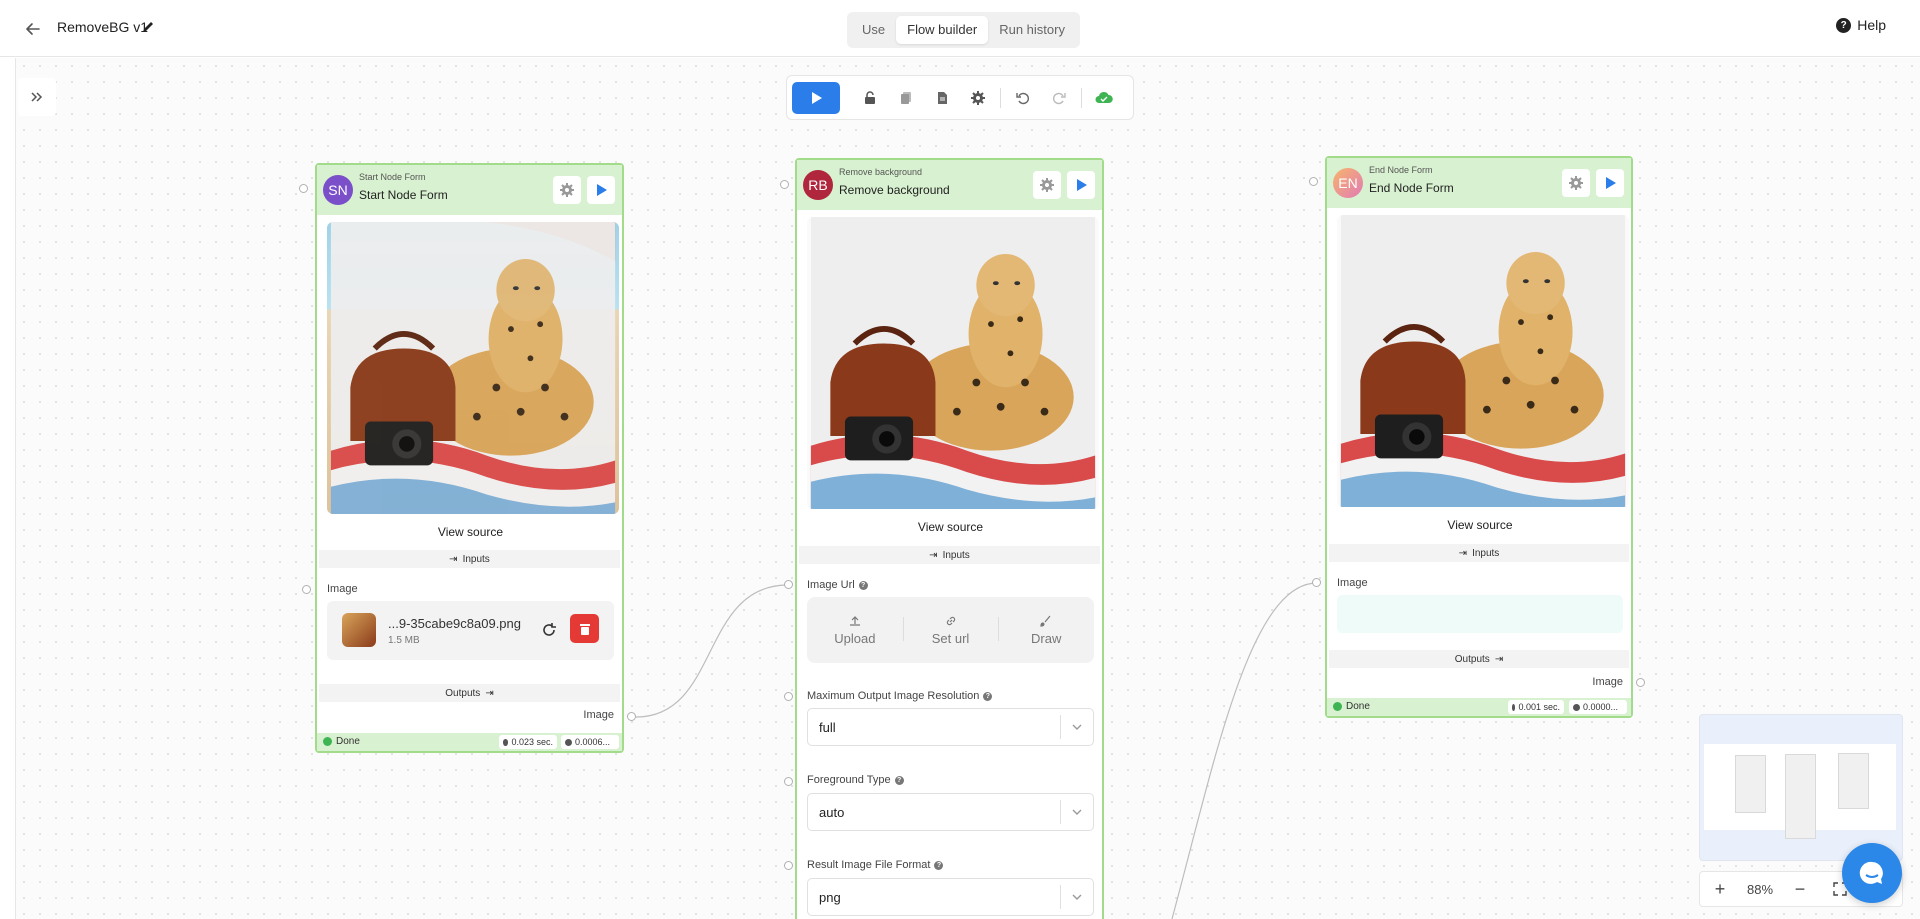 The height and width of the screenshot is (919, 1920). What do you see at coordinates (1483, 361) in the screenshot?
I see `preview-image` at bounding box center [1483, 361].